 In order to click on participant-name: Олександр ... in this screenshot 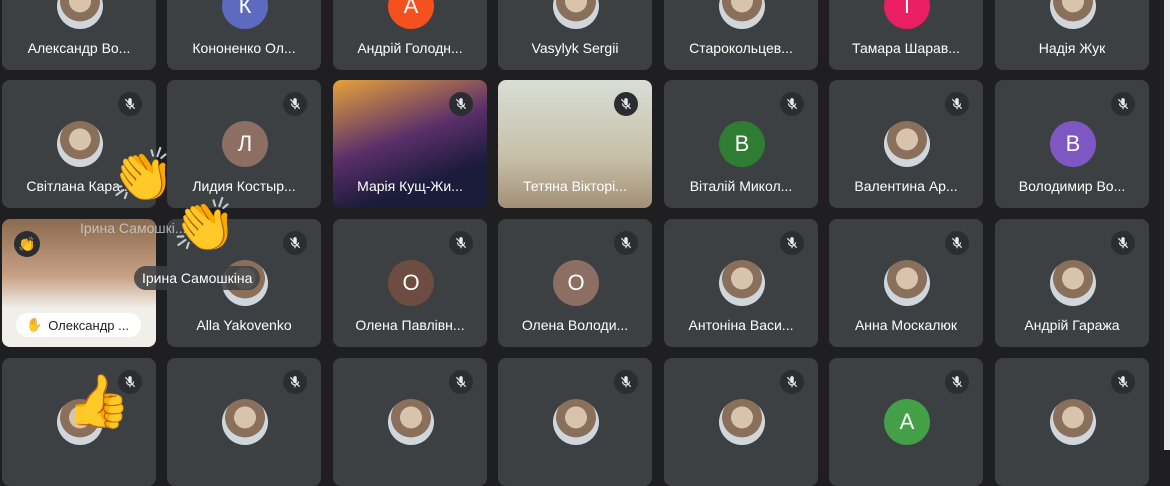, I will do `click(88, 325)`.